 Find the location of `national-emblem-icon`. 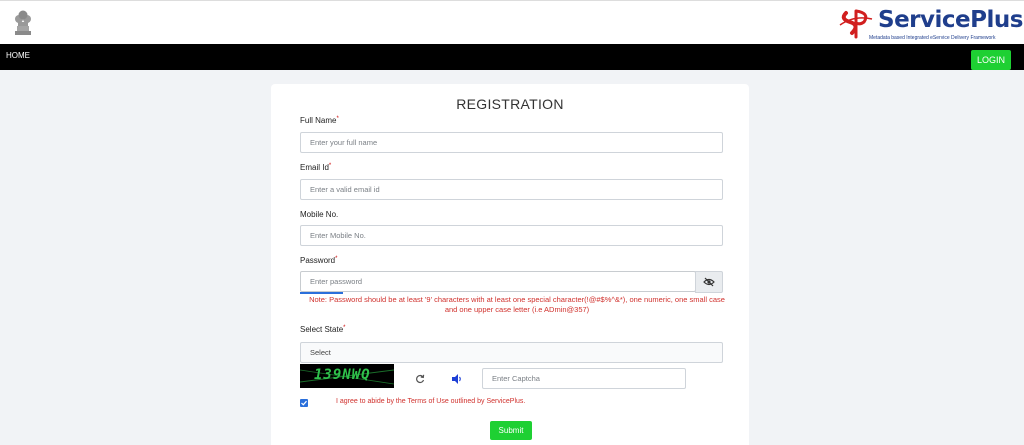

national-emblem-icon is located at coordinates (23, 22).